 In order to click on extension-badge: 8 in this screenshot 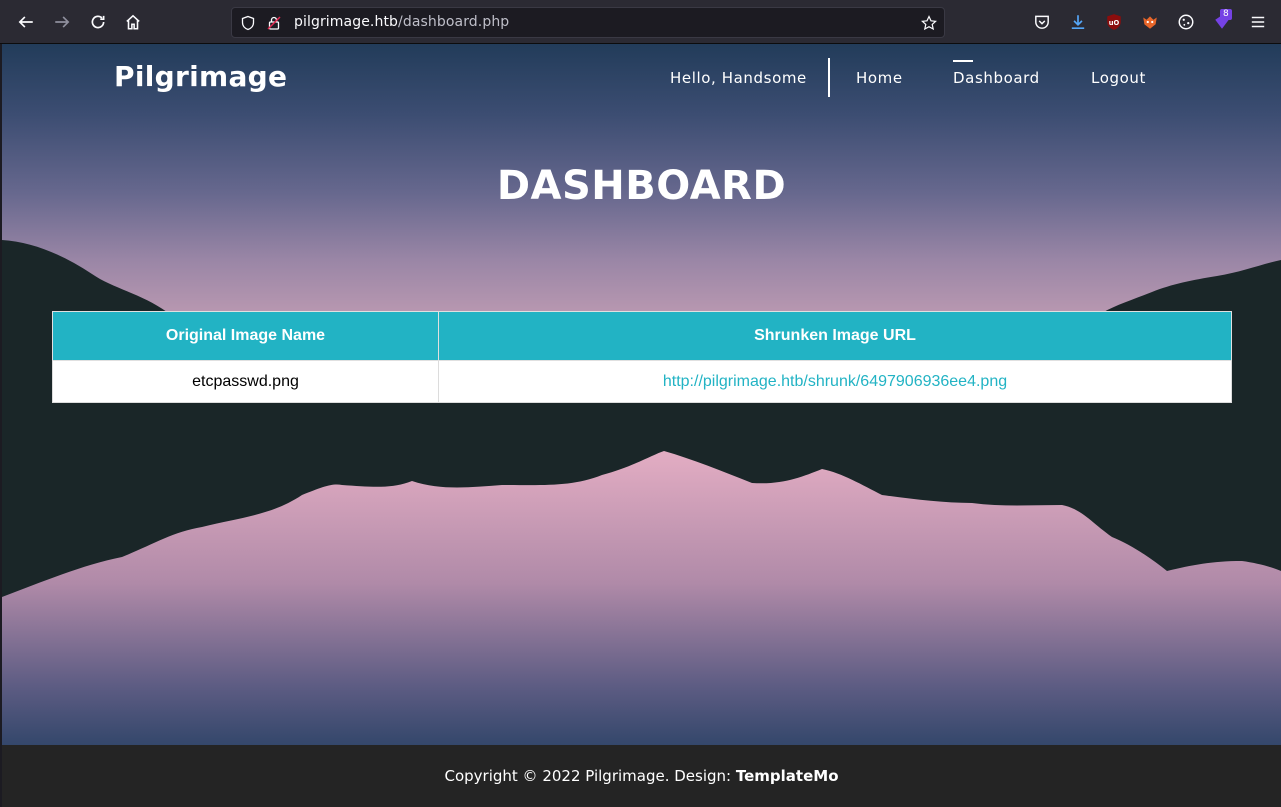, I will do `click(1226, 14)`.